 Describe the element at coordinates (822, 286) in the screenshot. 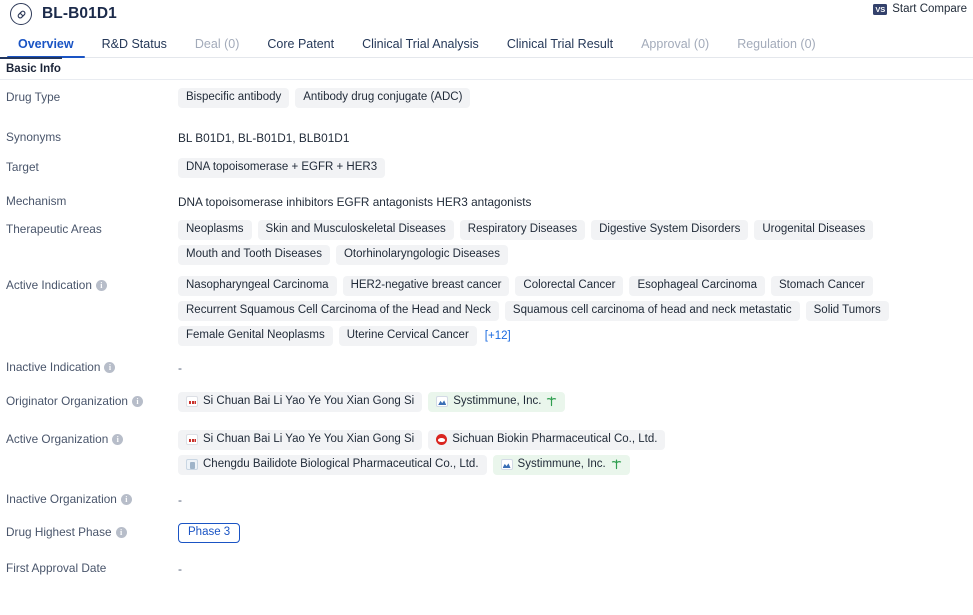

I see `tag: Stomach Cancer` at that location.